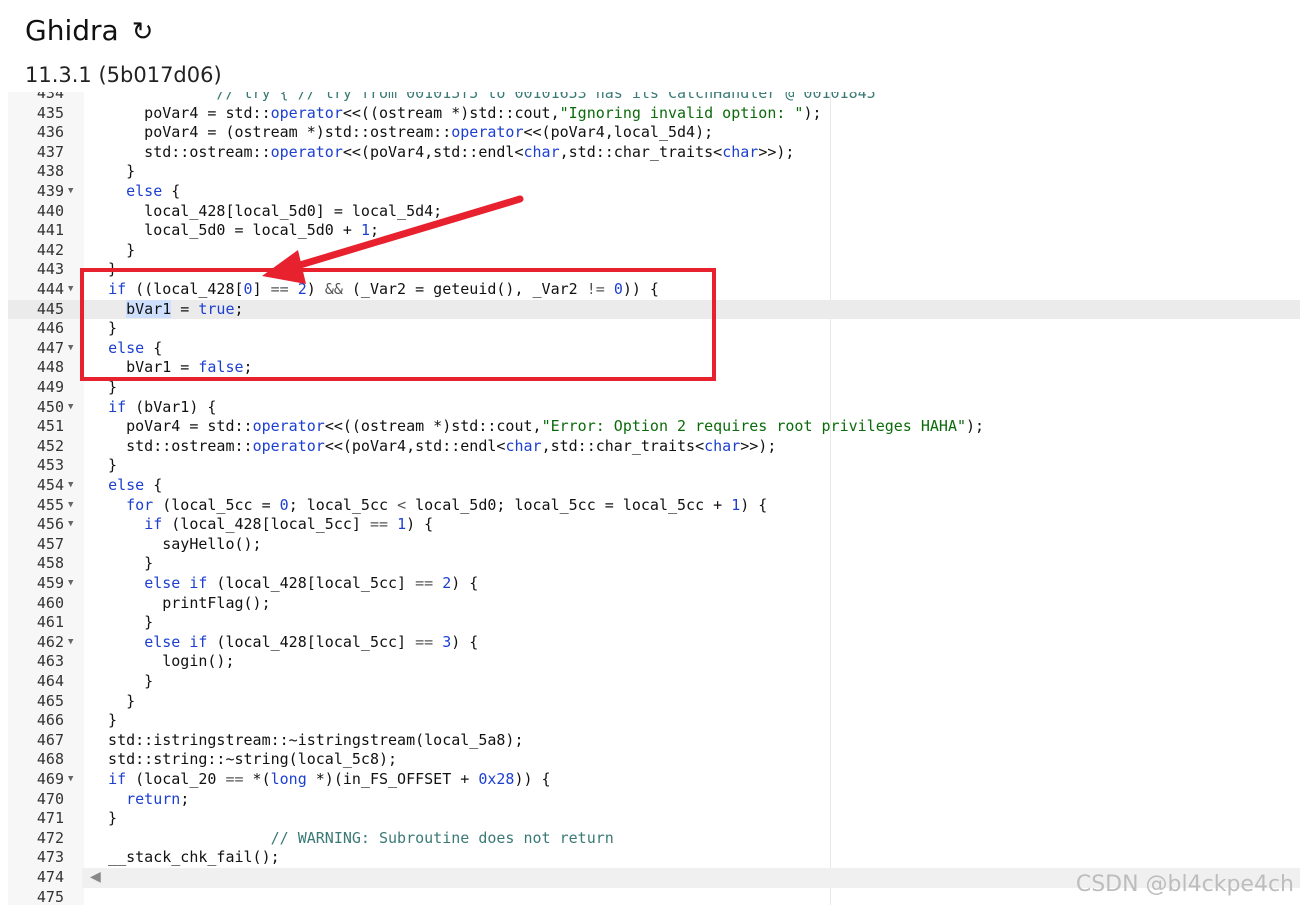 This screenshot has width=1300, height=905. What do you see at coordinates (50, 230) in the screenshot?
I see `line-number: 441` at bounding box center [50, 230].